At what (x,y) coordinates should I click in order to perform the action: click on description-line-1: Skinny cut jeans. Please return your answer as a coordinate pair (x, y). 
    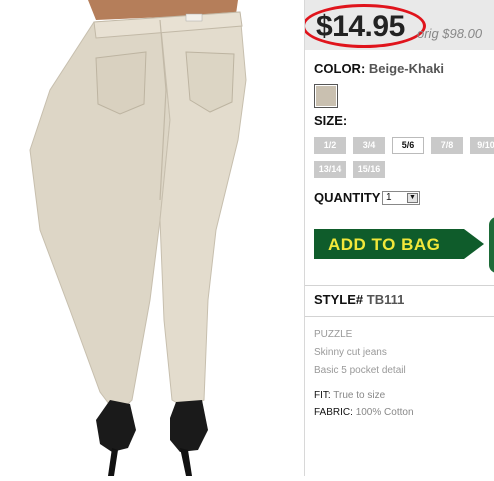
    Looking at the image, I should click on (350, 352).